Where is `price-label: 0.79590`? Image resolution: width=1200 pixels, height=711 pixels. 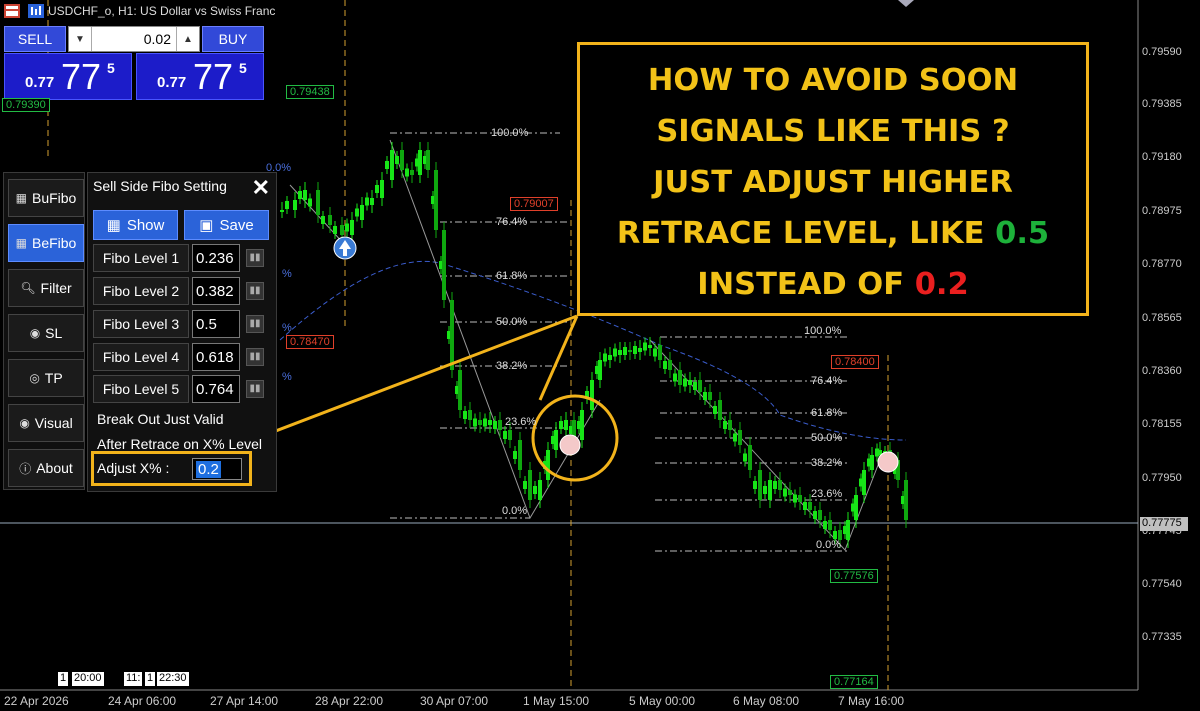 price-label: 0.79590 is located at coordinates (1162, 52).